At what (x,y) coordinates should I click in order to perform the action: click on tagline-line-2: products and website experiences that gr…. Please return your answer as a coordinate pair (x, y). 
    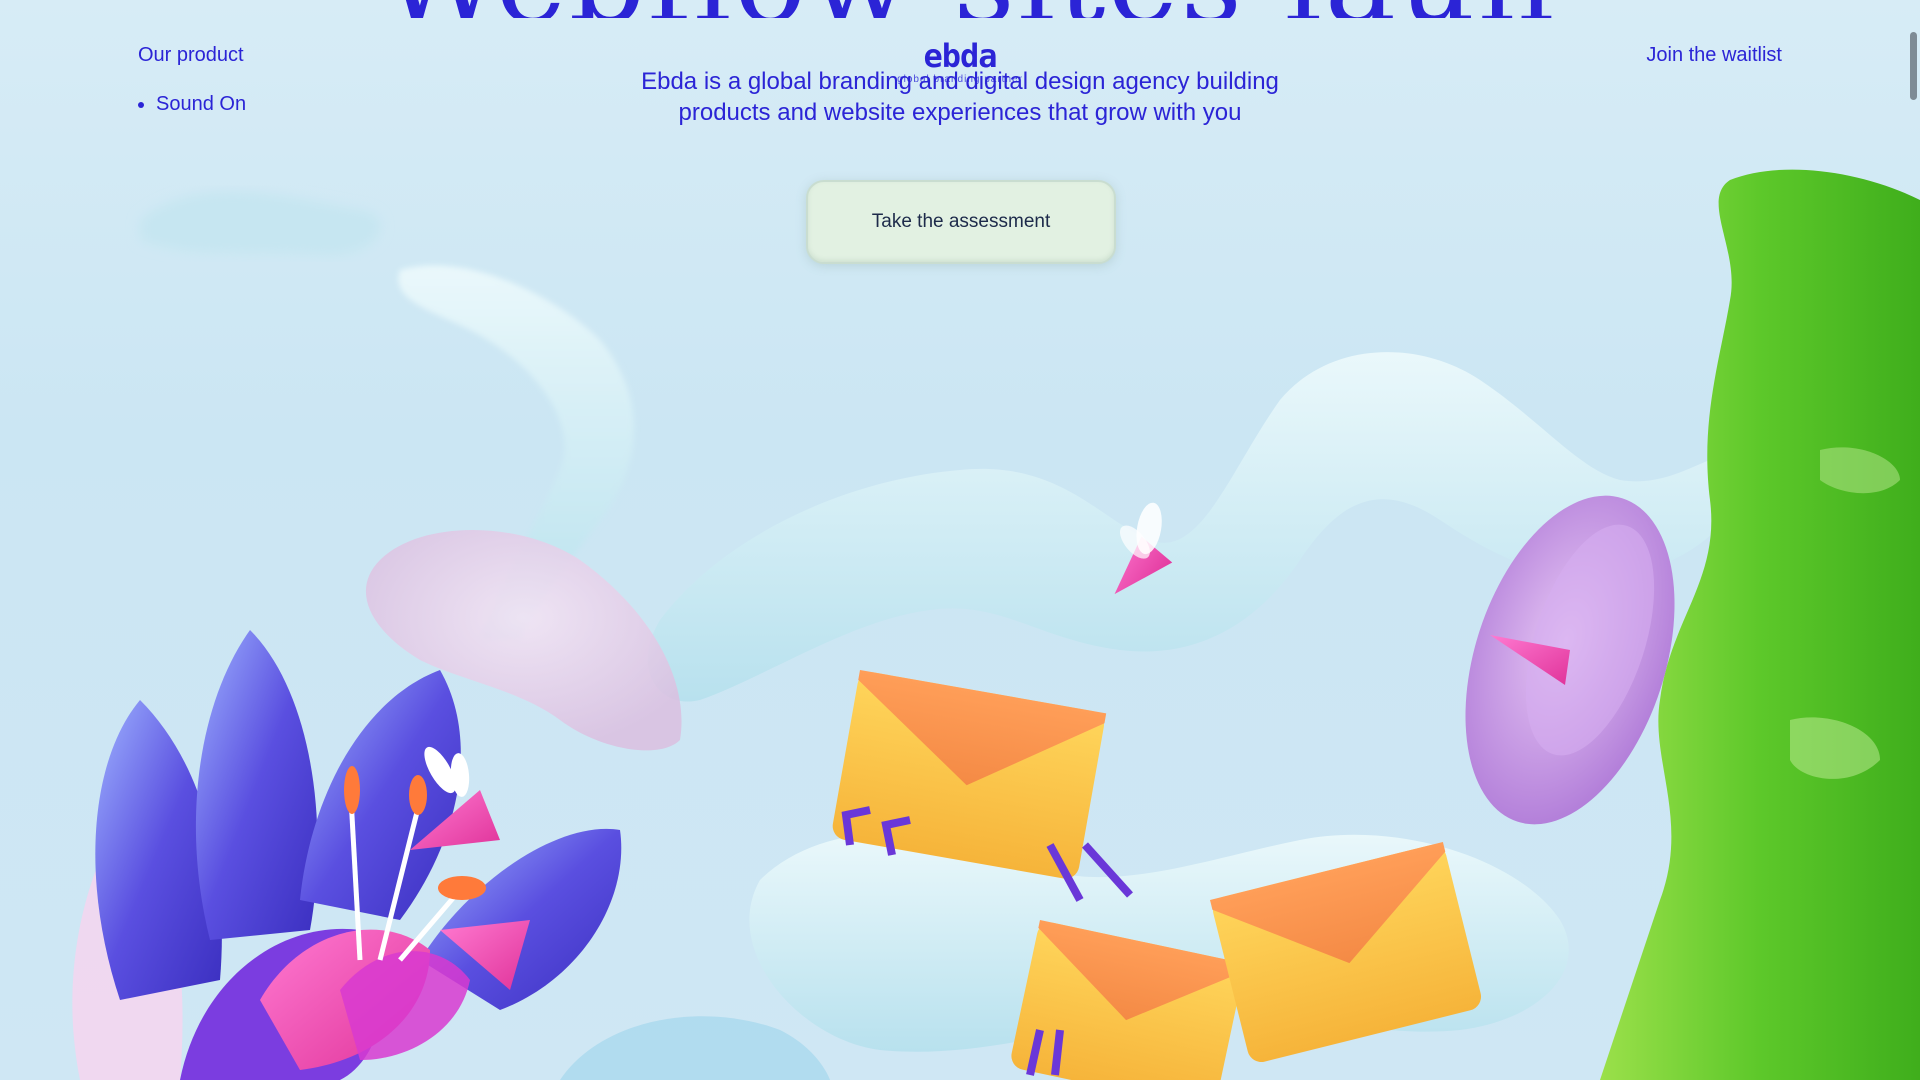
    Looking at the image, I should click on (960, 112).